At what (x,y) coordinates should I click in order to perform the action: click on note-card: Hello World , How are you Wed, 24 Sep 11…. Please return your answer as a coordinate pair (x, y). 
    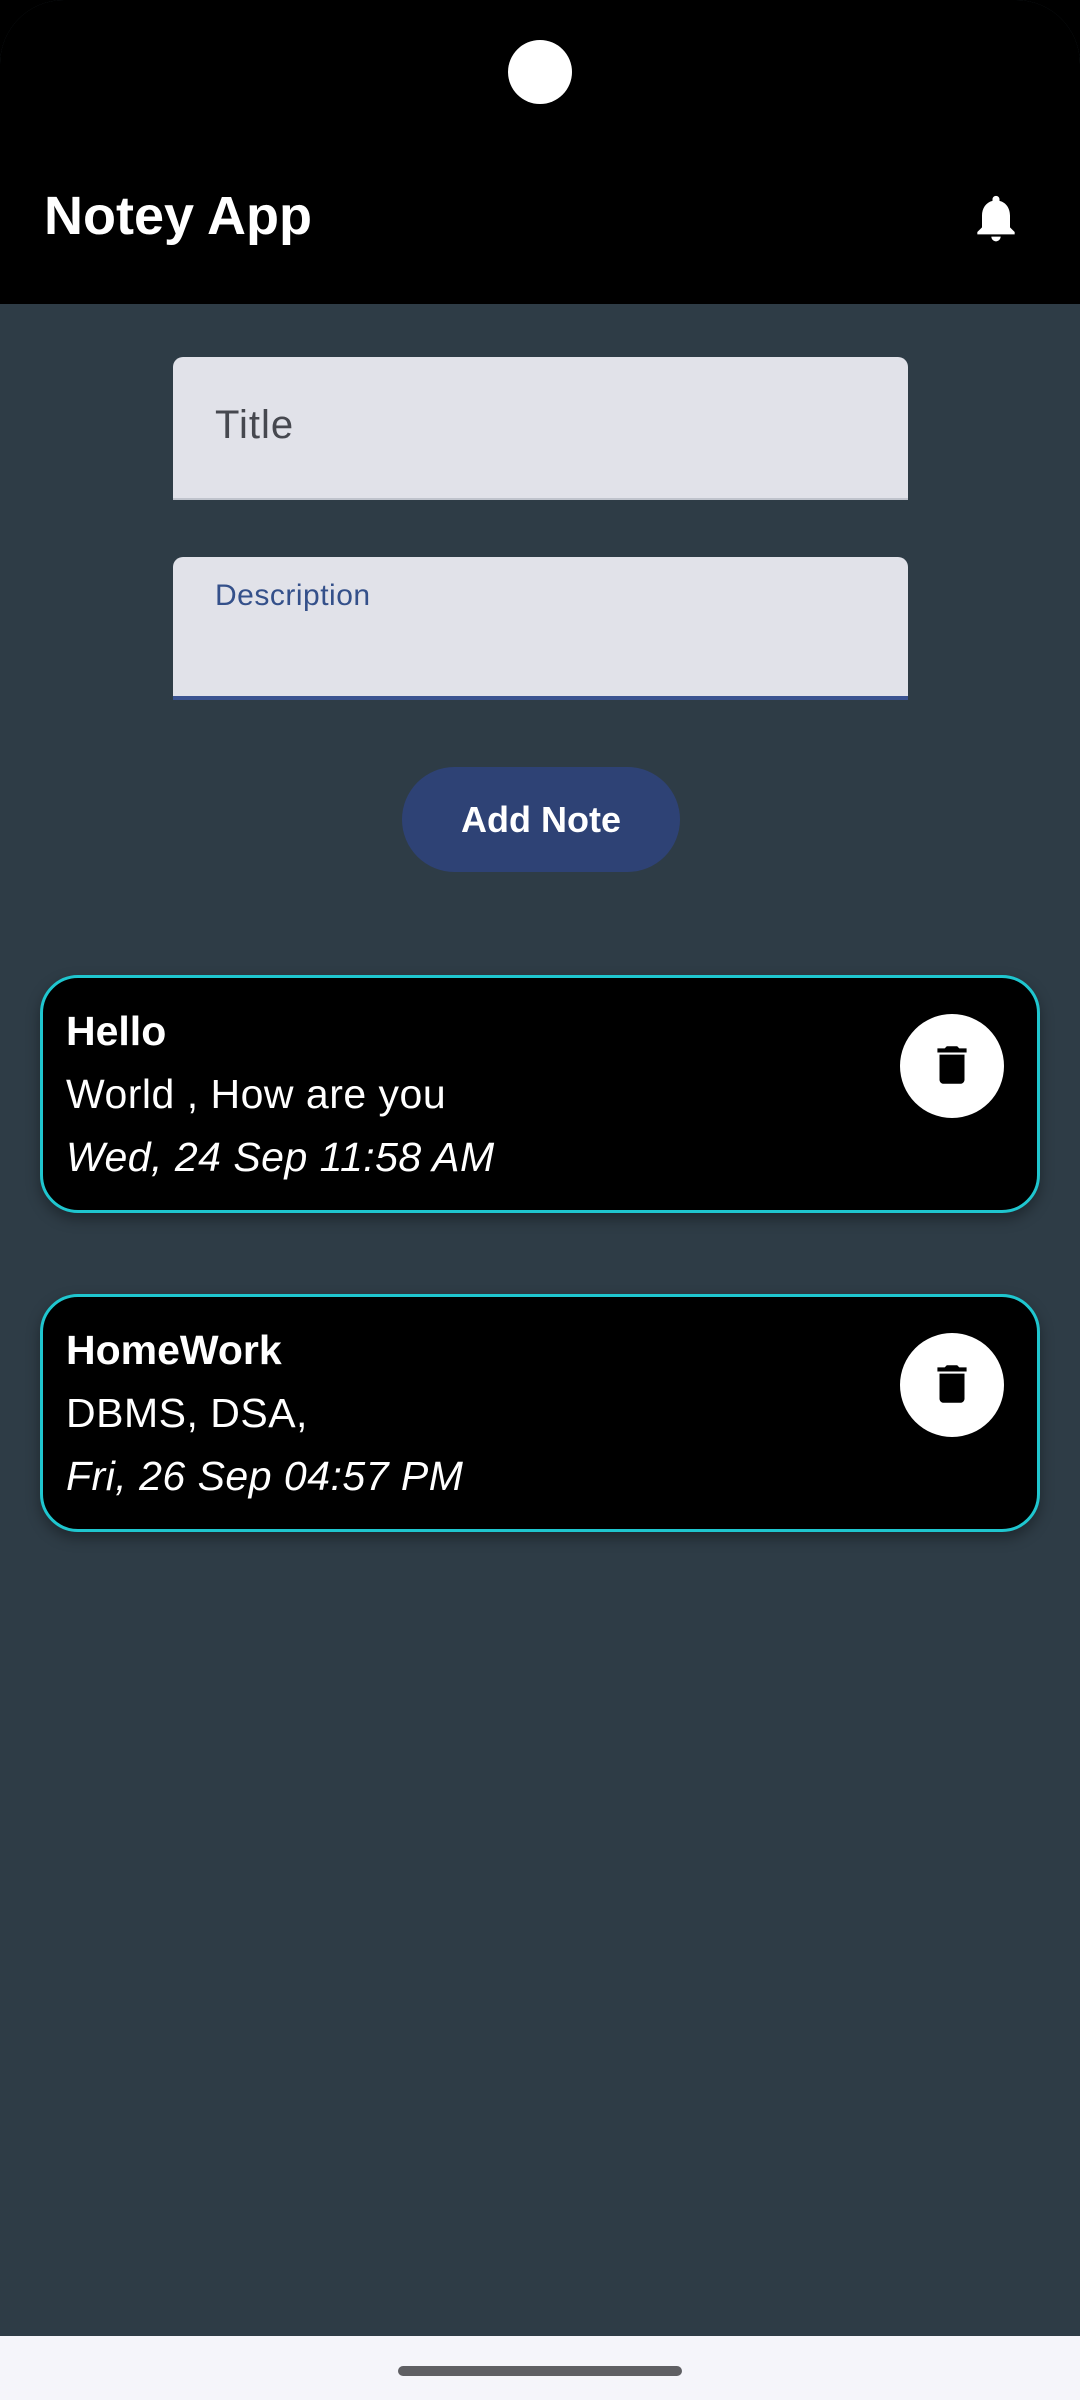
    Looking at the image, I should click on (540, 1094).